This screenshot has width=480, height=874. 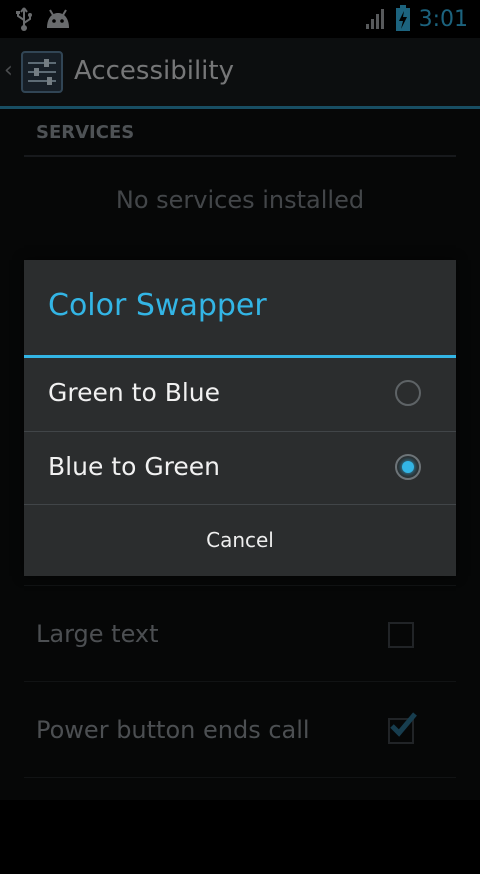 What do you see at coordinates (134, 466) in the screenshot?
I see `option-label: Blue to Green` at bounding box center [134, 466].